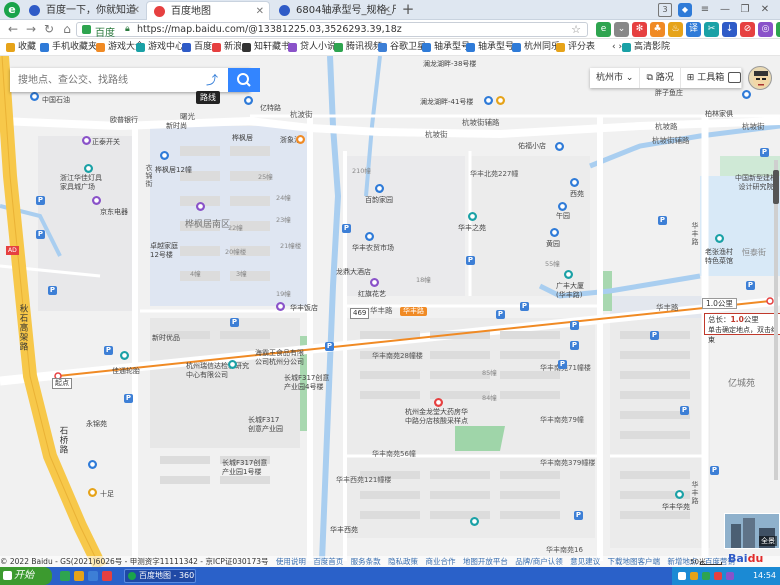 This screenshot has width=780, height=585. I want to click on place-label: 华丰西苑, so click(344, 530).